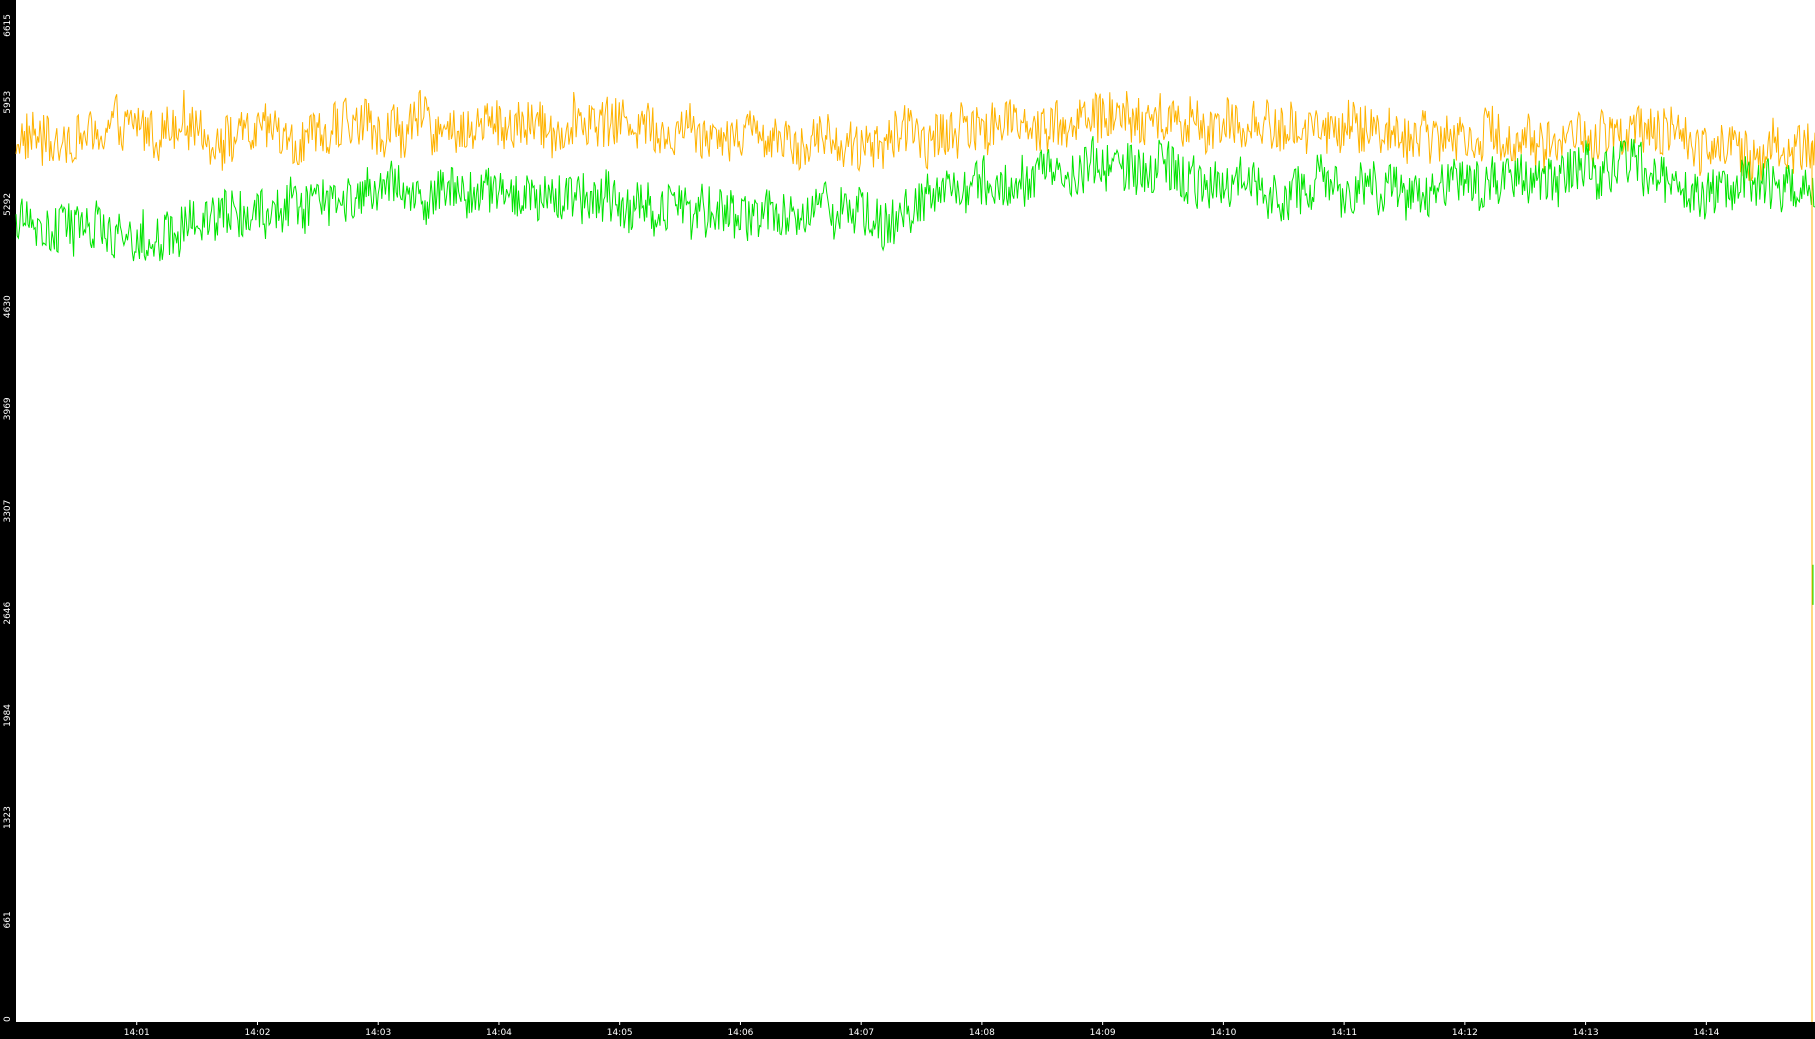 Image resolution: width=1815 pixels, height=1039 pixels. I want to click on x-tick-label: 14:12, so click(1465, 1033).